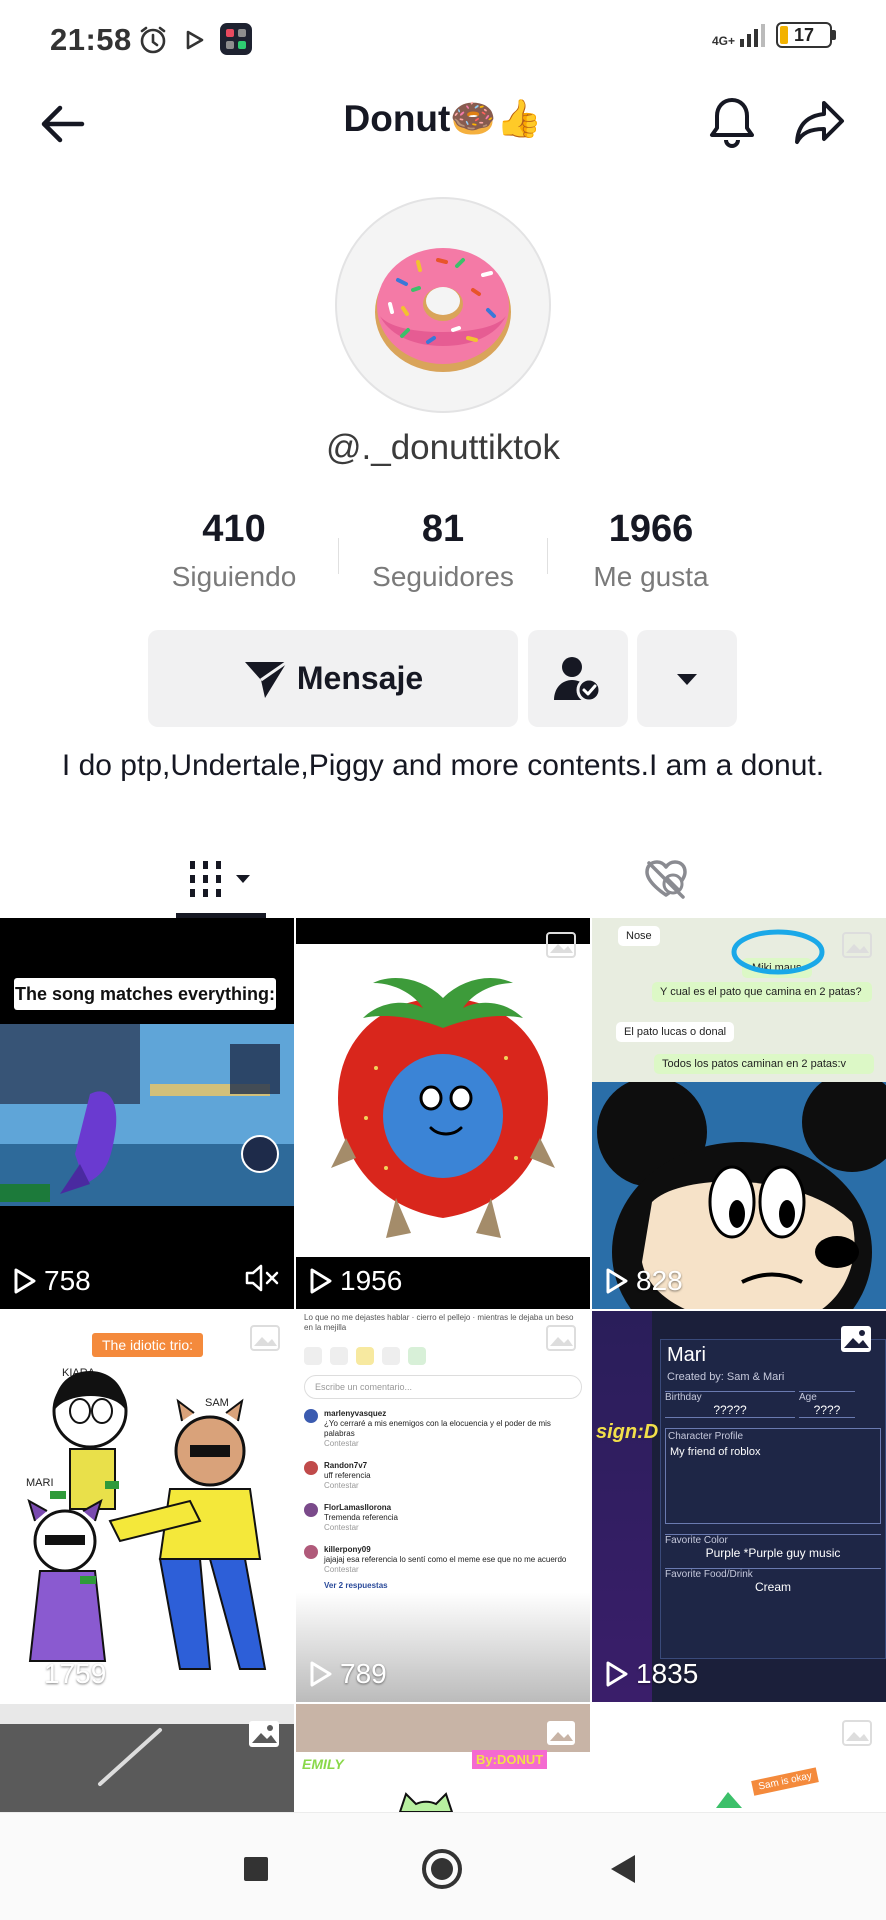 Image resolution: width=886 pixels, height=1920 pixels. What do you see at coordinates (266, 679) in the screenshot?
I see `send-icon` at bounding box center [266, 679].